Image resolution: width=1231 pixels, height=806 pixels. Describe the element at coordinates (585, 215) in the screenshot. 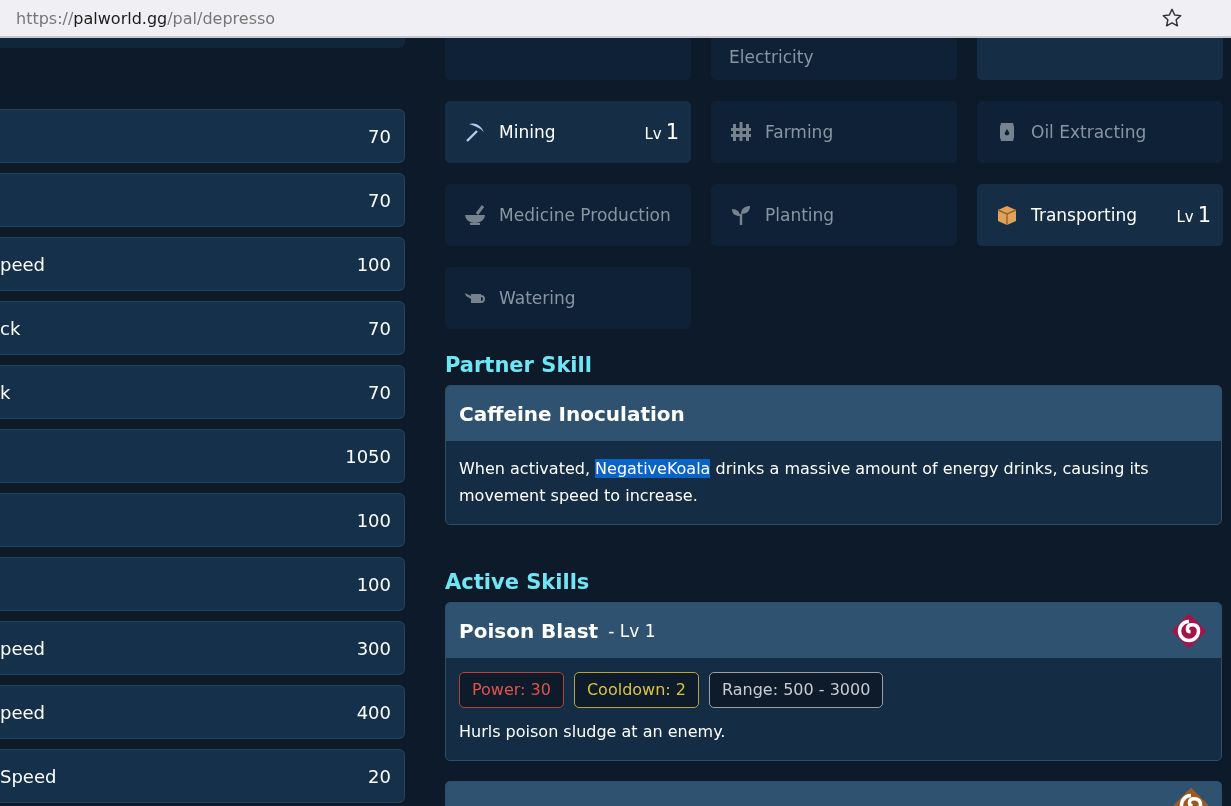

I see `work-name: Medicine Production` at that location.